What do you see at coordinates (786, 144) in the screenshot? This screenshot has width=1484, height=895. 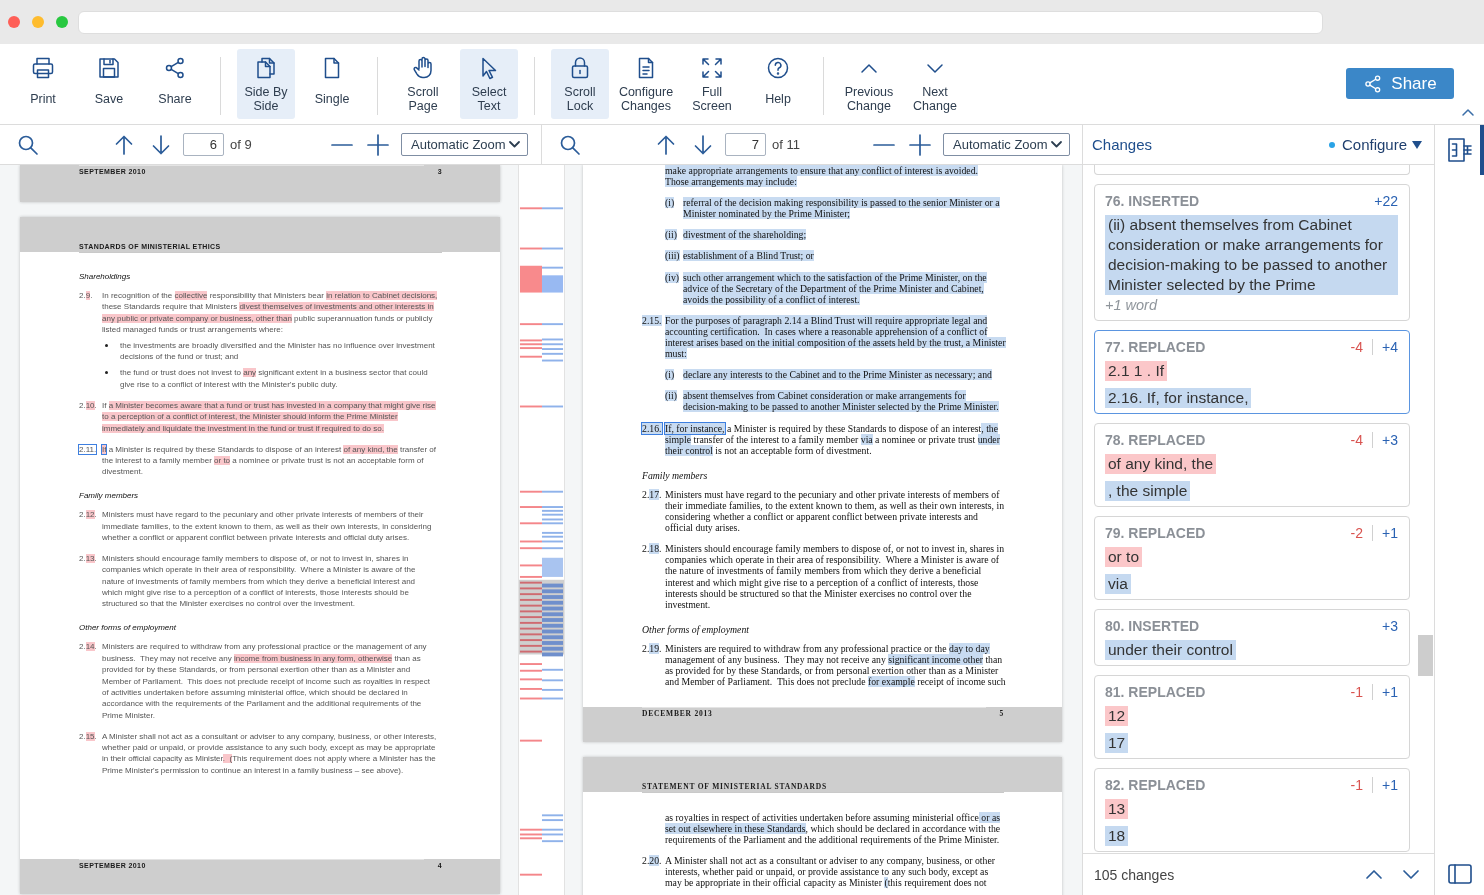 I see `page-count: of 11` at bounding box center [786, 144].